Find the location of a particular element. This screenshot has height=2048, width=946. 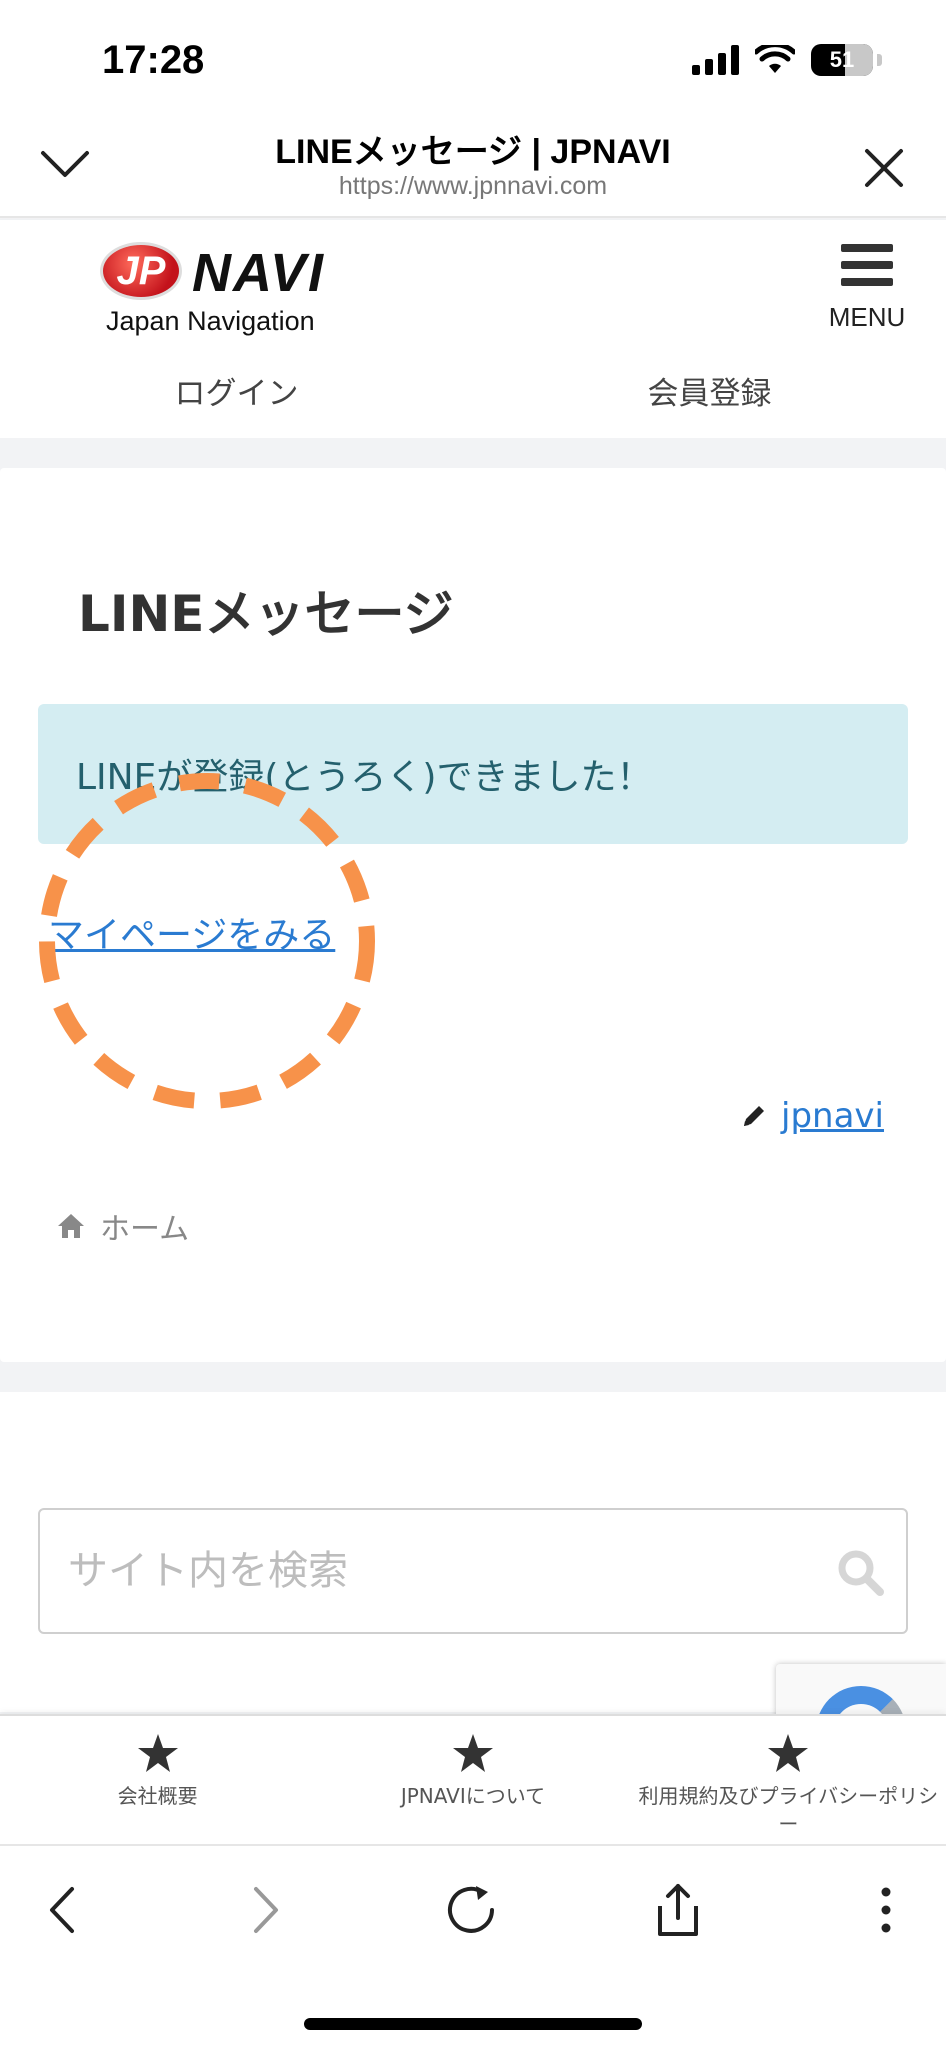

reload-icon is located at coordinates (471, 1909).